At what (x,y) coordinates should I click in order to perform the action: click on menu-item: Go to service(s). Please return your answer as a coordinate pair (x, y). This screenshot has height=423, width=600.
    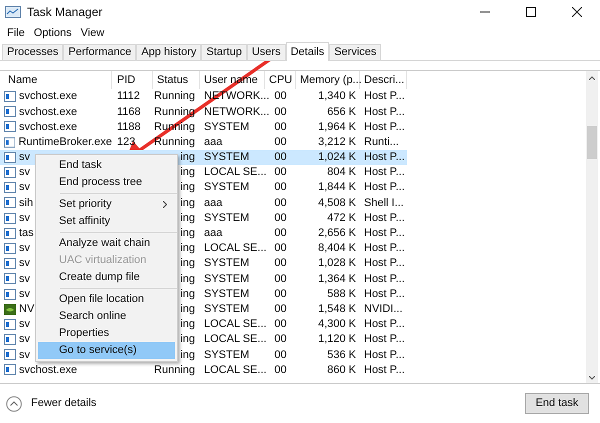
    Looking at the image, I should click on (106, 350).